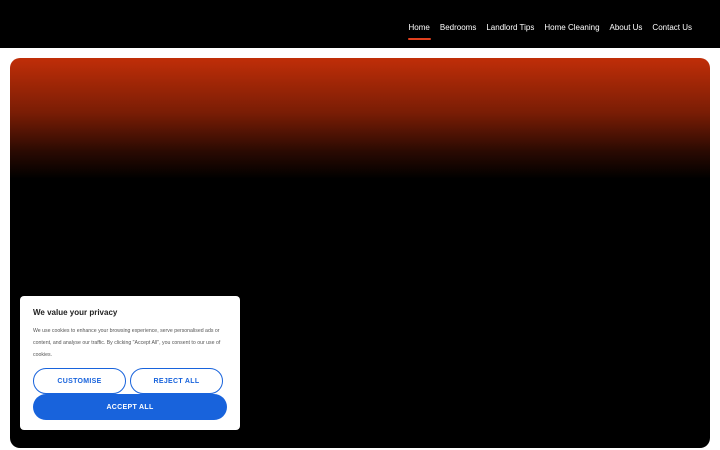  I want to click on cookie-title: We value your privacy, so click(75, 312).